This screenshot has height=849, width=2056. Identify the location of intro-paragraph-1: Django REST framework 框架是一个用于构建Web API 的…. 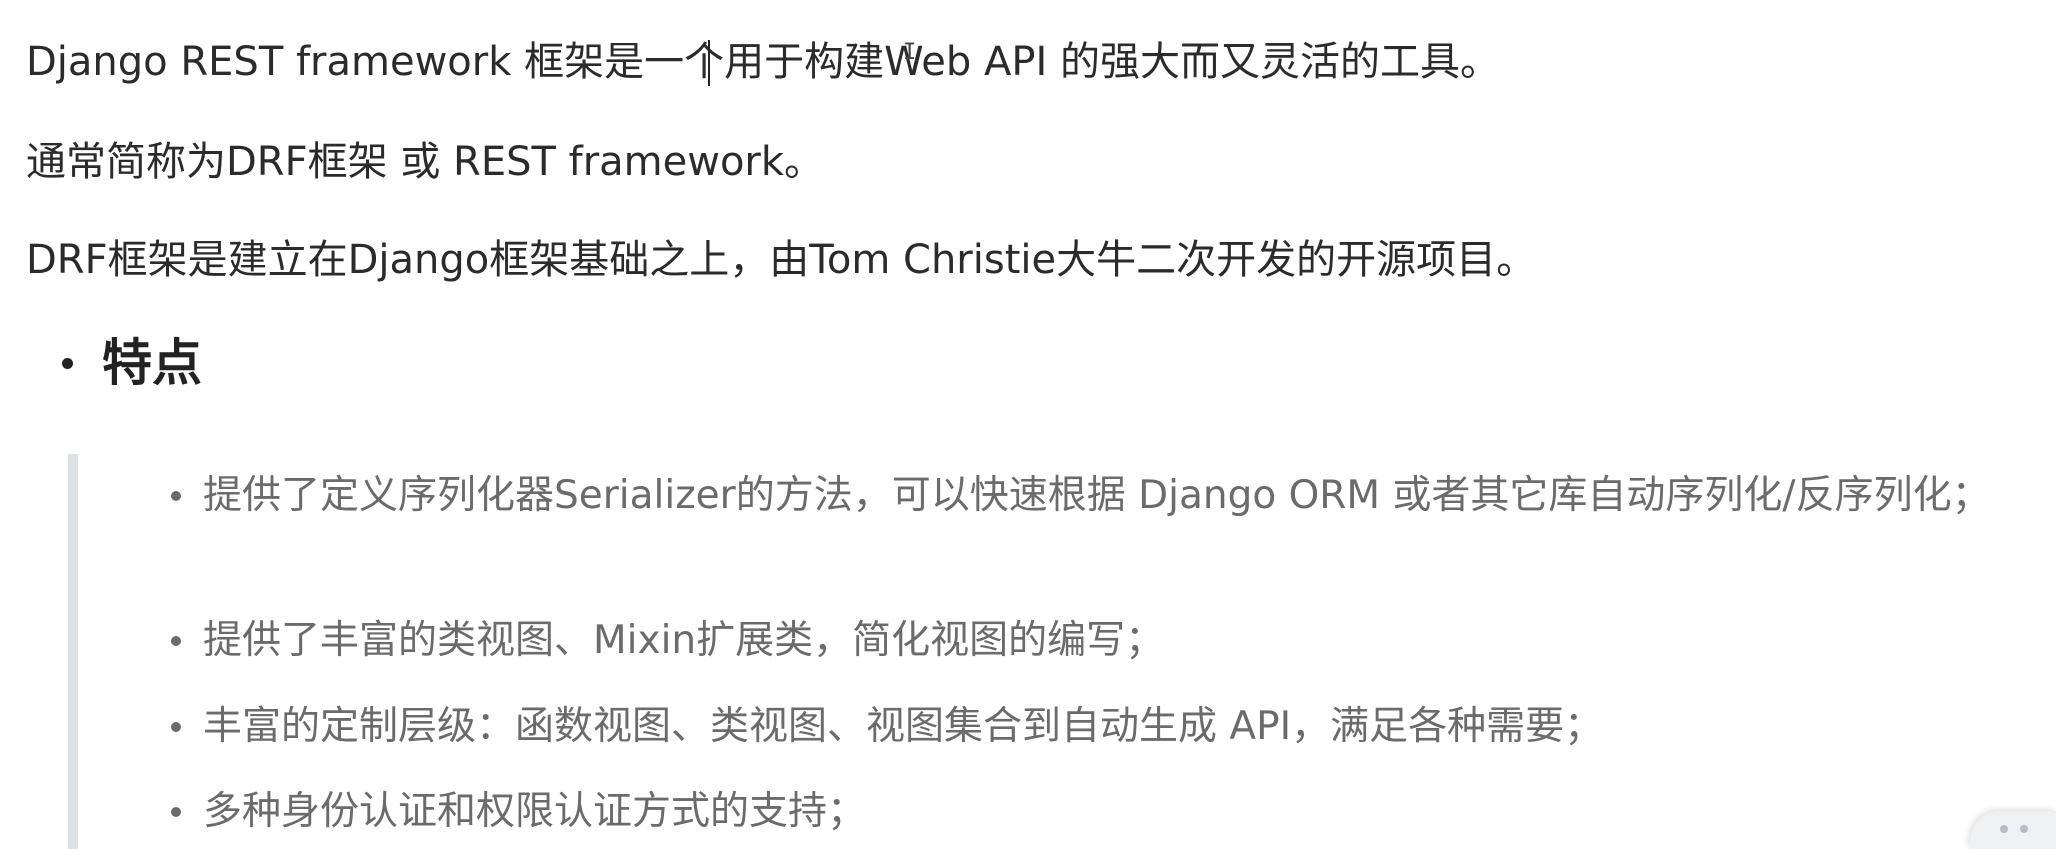
(763, 62).